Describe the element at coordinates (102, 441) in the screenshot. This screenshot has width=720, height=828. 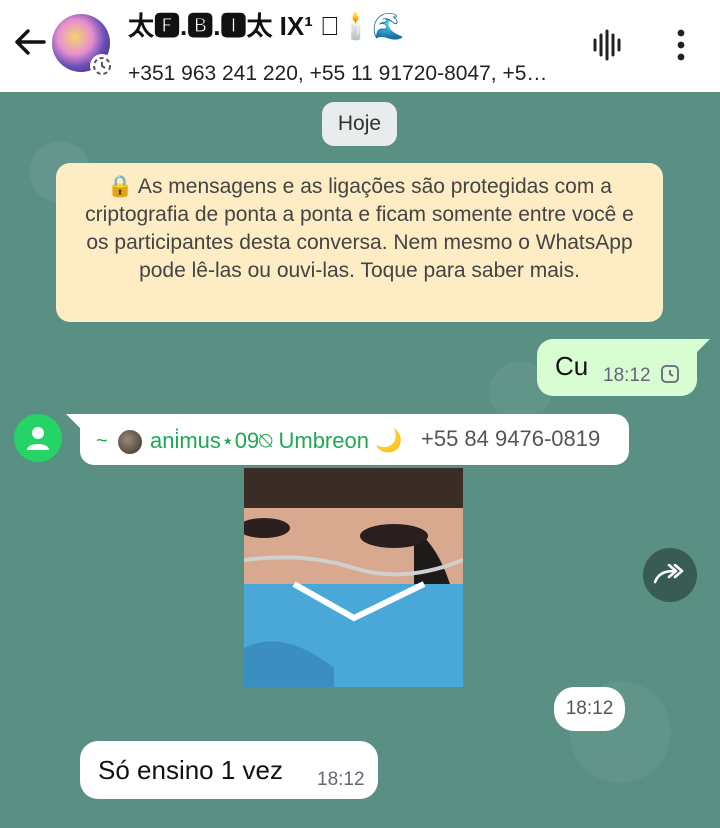
I see `sender-tilde: ~` at that location.